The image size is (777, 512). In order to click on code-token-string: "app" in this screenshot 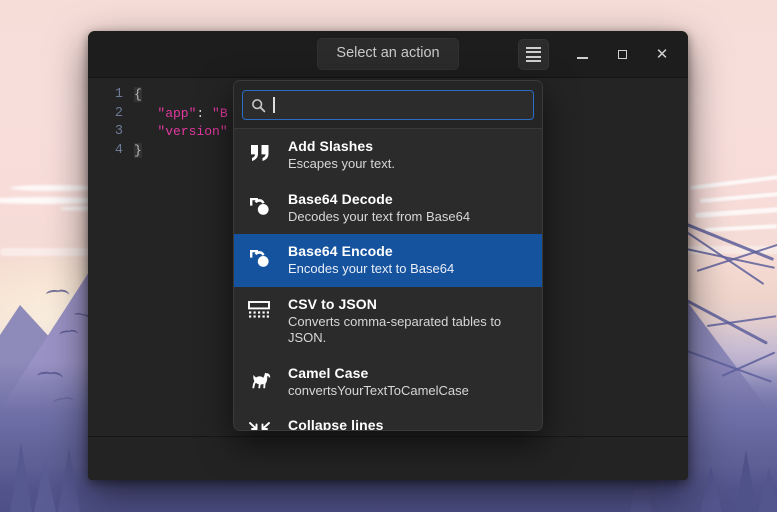, I will do `click(177, 113)`.